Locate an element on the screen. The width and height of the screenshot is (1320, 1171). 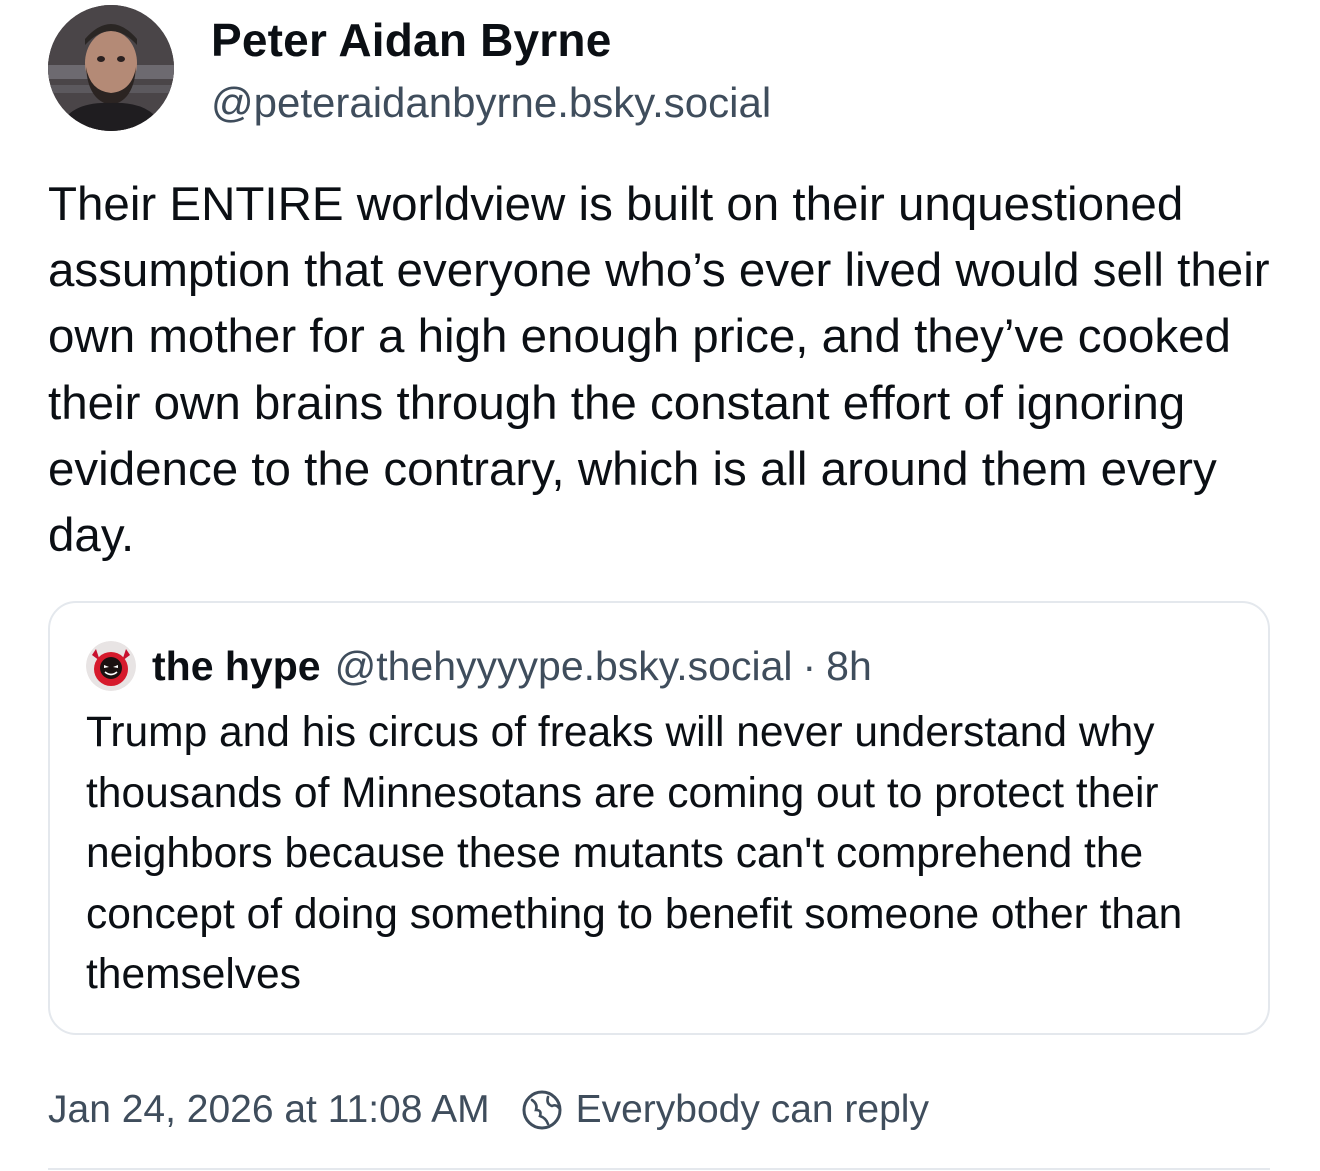
author-handle: @peteraidanbyrne.bsky.social is located at coordinates (491, 103).